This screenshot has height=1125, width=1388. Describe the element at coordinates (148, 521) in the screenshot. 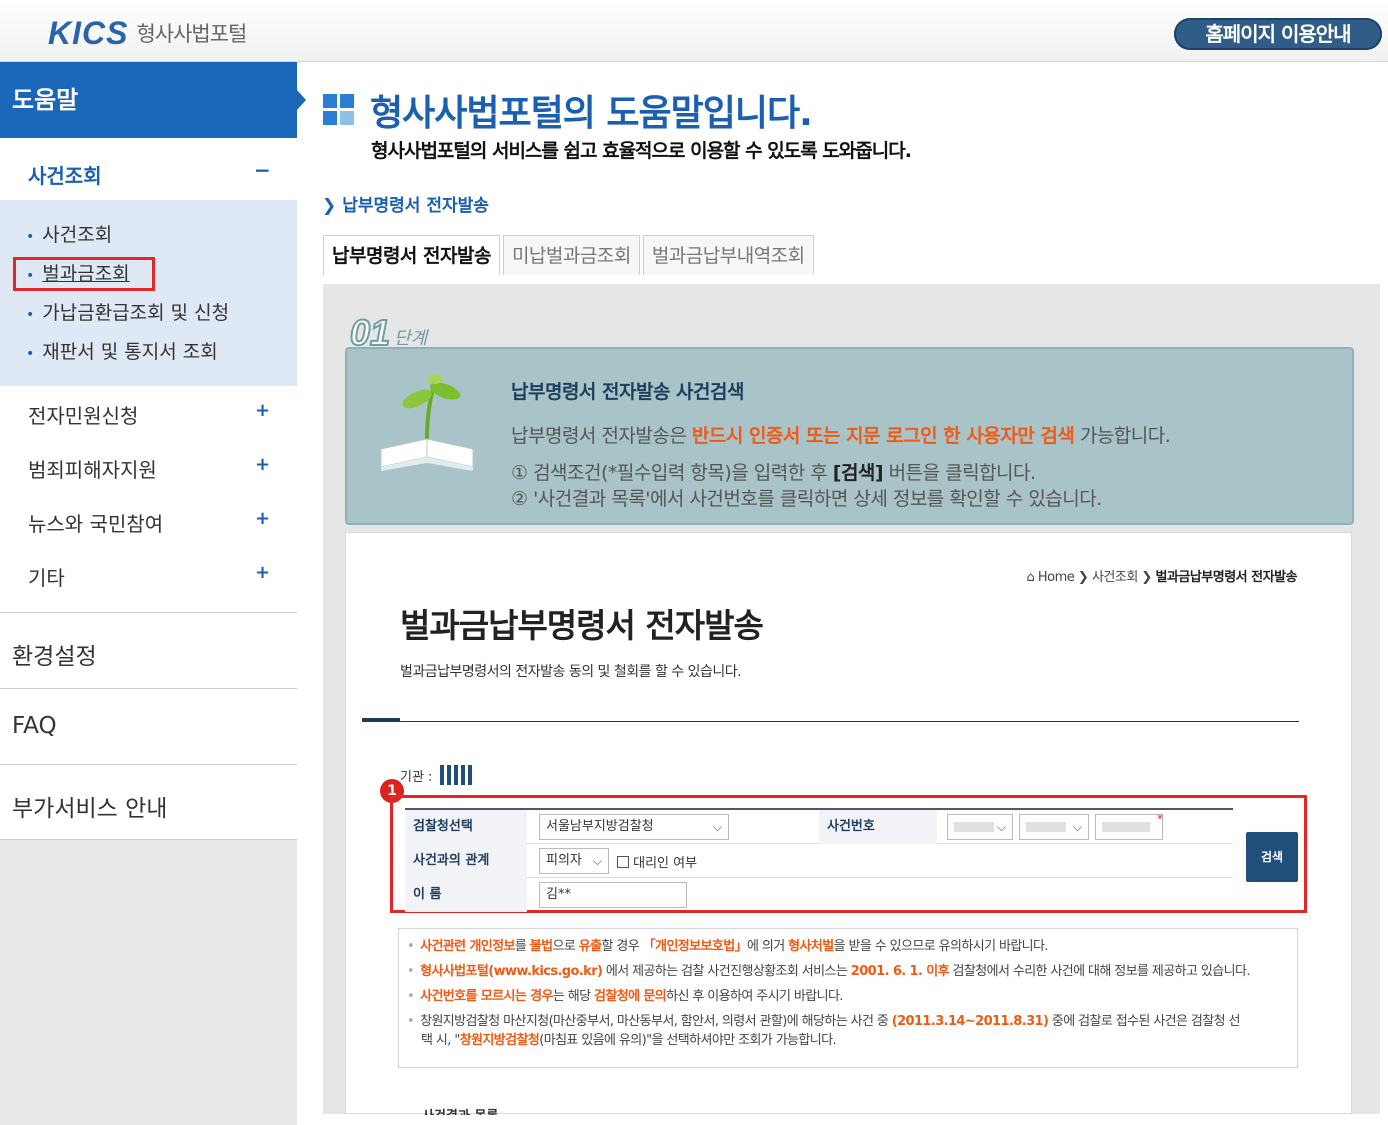

I see `sidebar-item-news: 뉴스와 국민참여 +` at that location.